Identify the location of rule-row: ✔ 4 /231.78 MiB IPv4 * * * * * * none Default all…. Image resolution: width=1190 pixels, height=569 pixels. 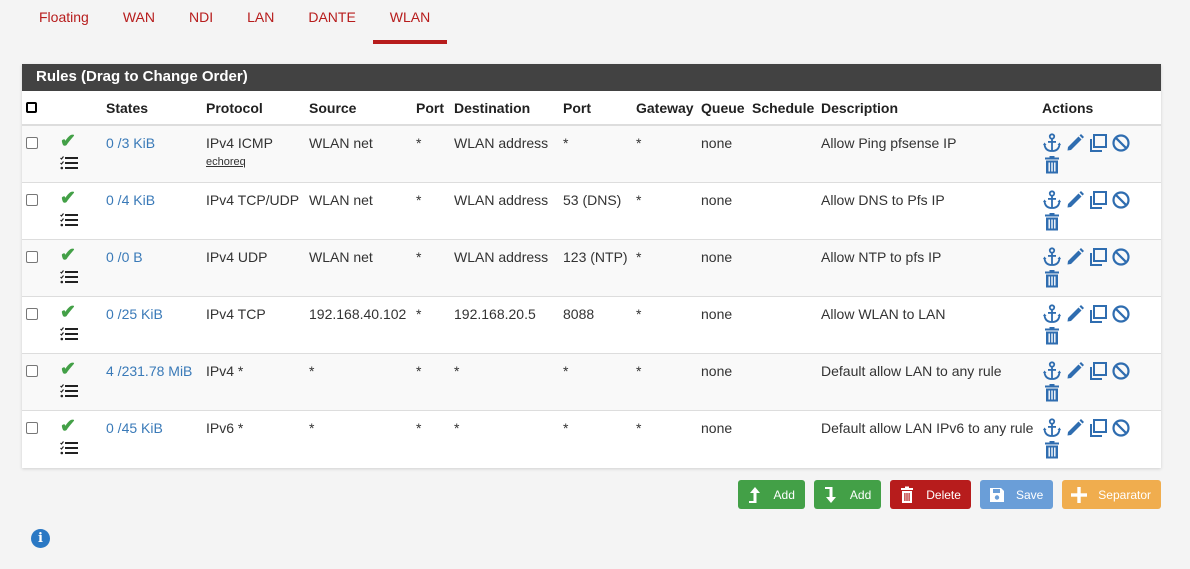
(591, 382).